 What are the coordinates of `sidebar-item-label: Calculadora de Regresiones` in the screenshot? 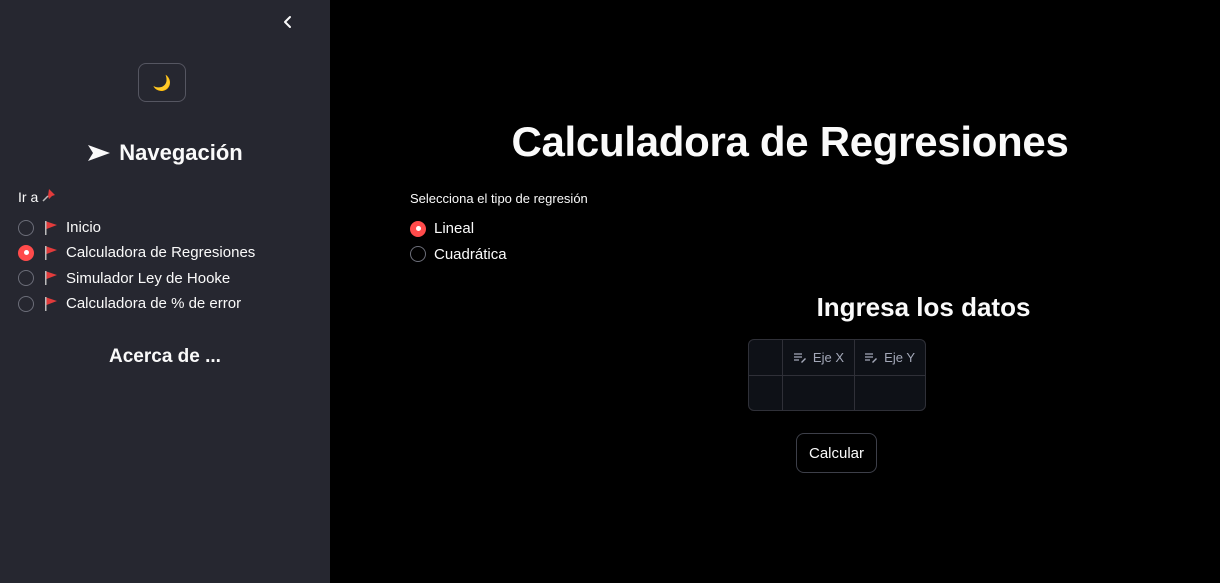 It's located at (161, 253).